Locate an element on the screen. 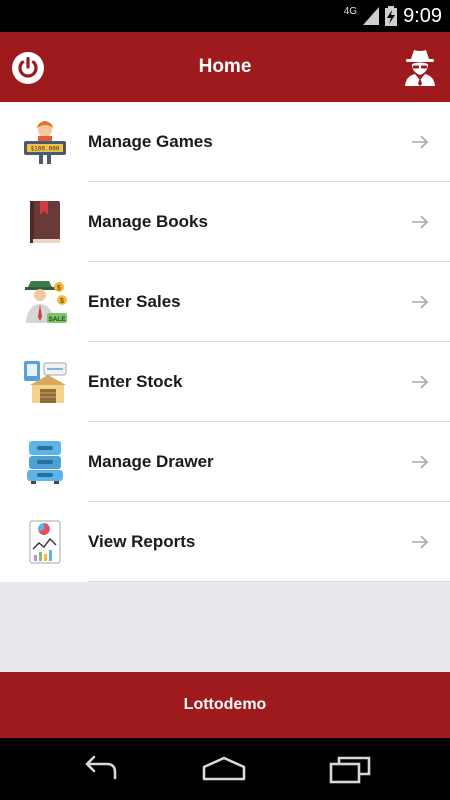 This screenshot has height=800, width=450. recents-button is located at coordinates (350, 769).